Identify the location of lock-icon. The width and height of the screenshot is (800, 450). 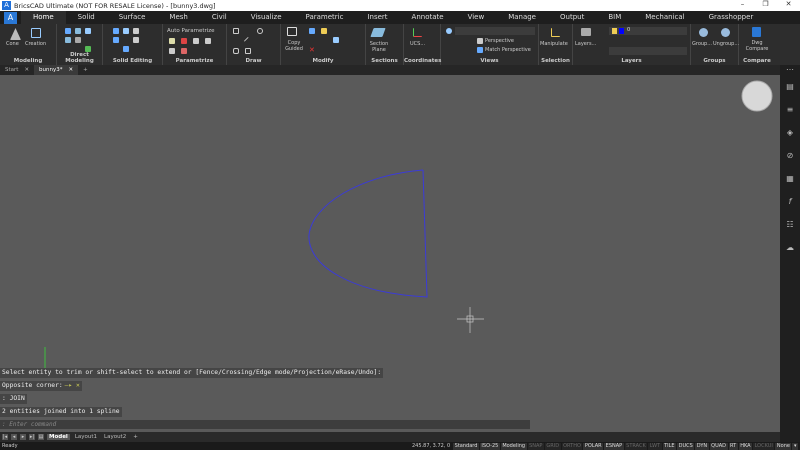
(172, 41).